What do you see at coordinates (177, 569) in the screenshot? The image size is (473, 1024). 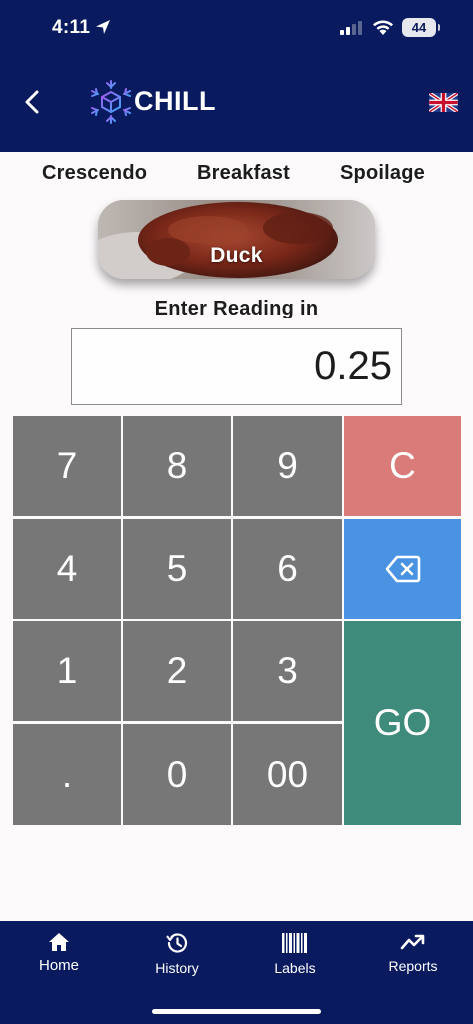 I see `key-5: 5` at bounding box center [177, 569].